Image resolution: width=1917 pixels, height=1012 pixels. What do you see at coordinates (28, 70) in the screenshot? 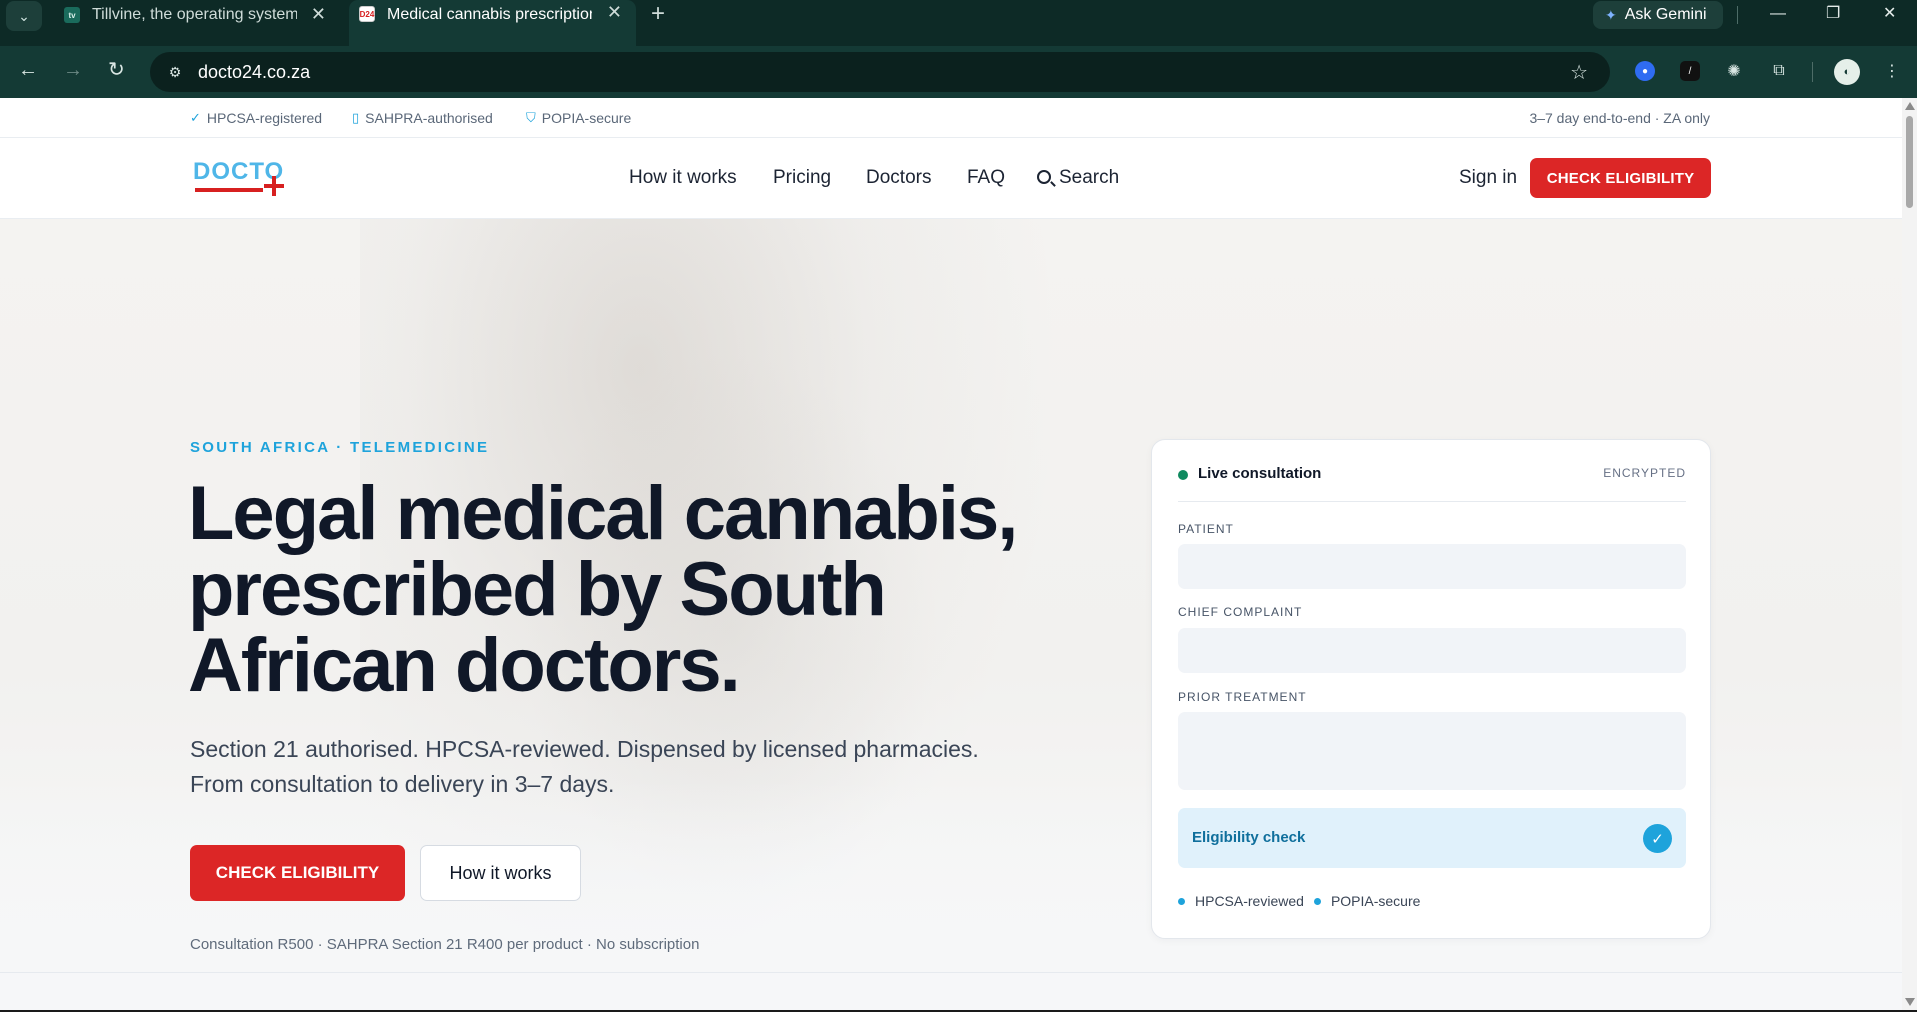
I see `back-icon: ←` at bounding box center [28, 70].